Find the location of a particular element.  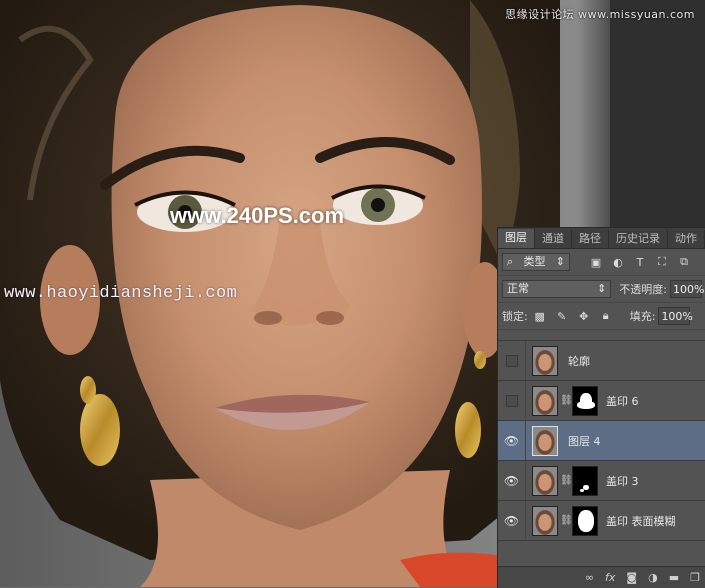

filter-kind-select: ⌕ 类型 ⇕ is located at coordinates (536, 262).